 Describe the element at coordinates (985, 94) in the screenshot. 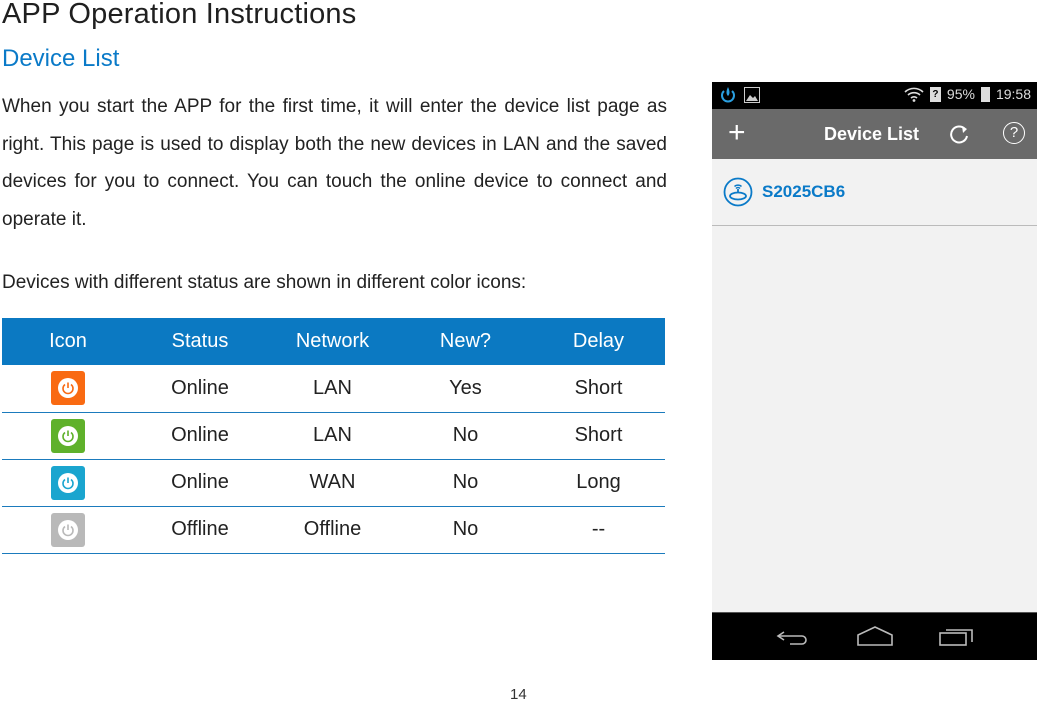

I see `battery-icon` at that location.